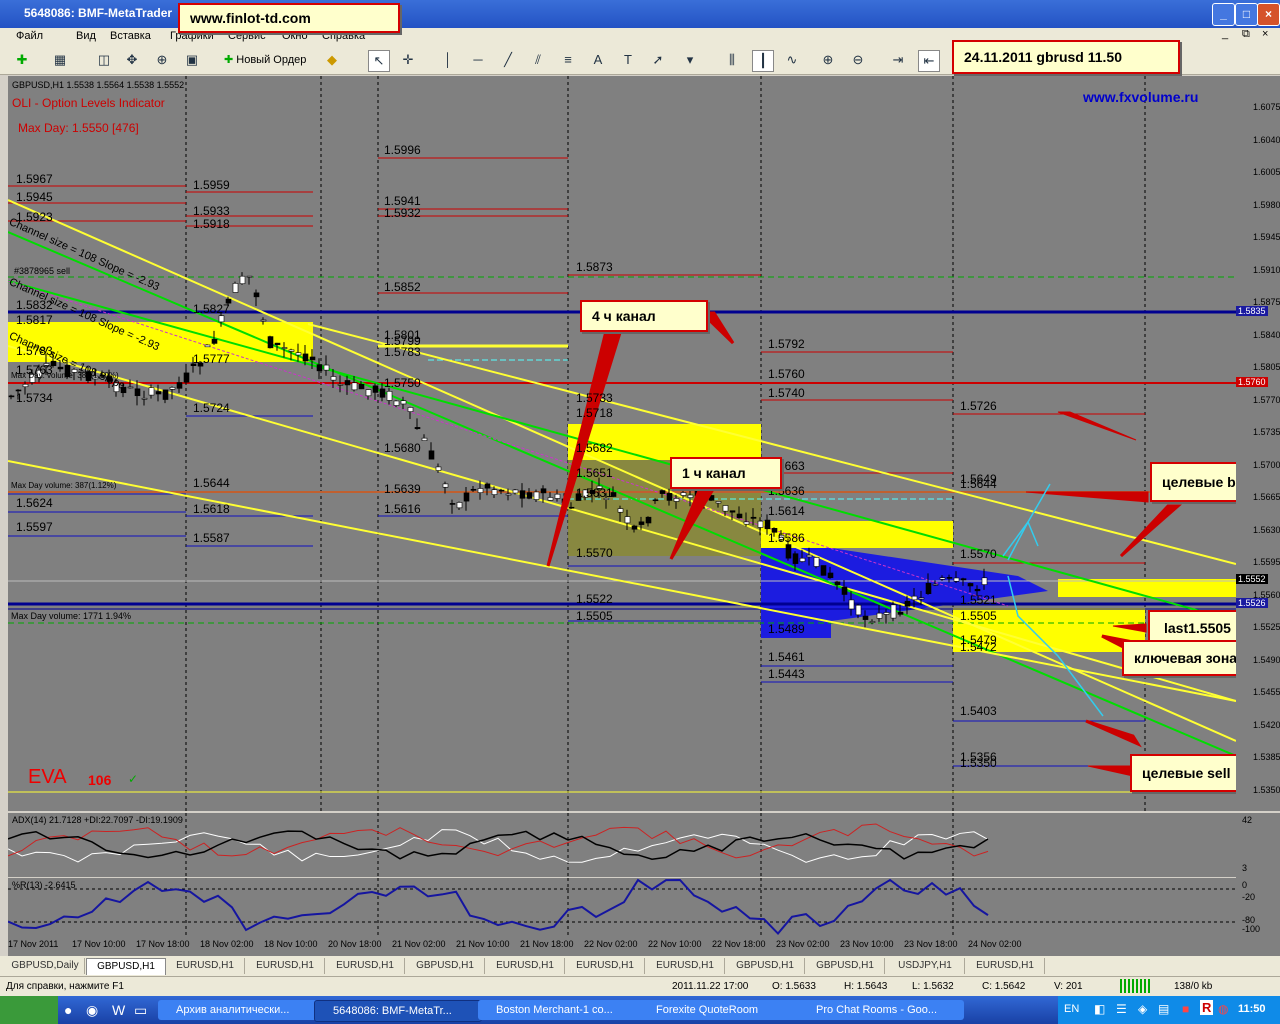 This screenshot has width=1280, height=1024. What do you see at coordinates (792, 60) in the screenshot?
I see `line-chart-icon: ∿` at bounding box center [792, 60].